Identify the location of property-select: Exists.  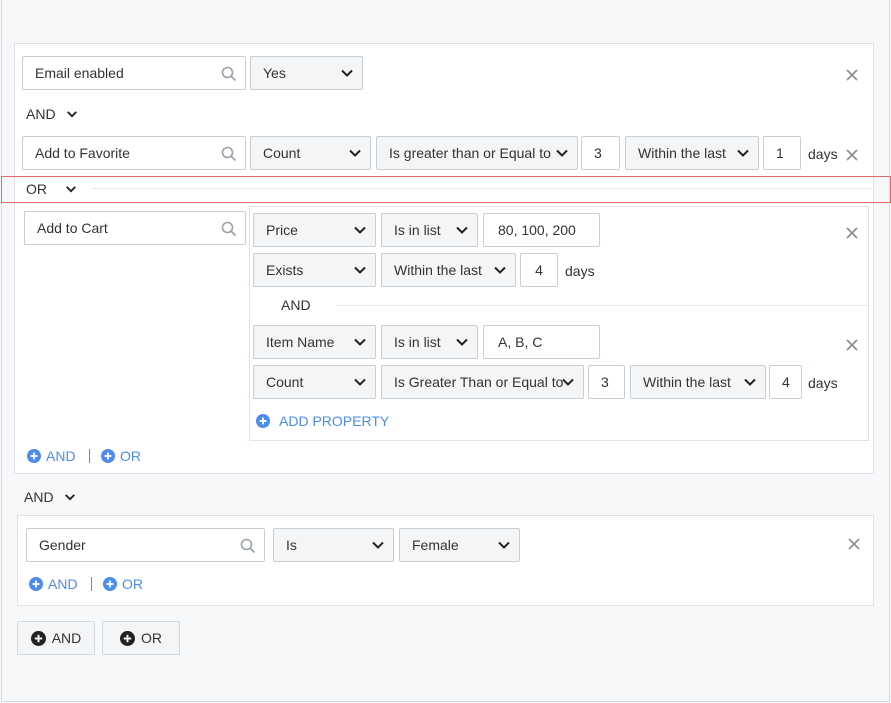
(314, 270).